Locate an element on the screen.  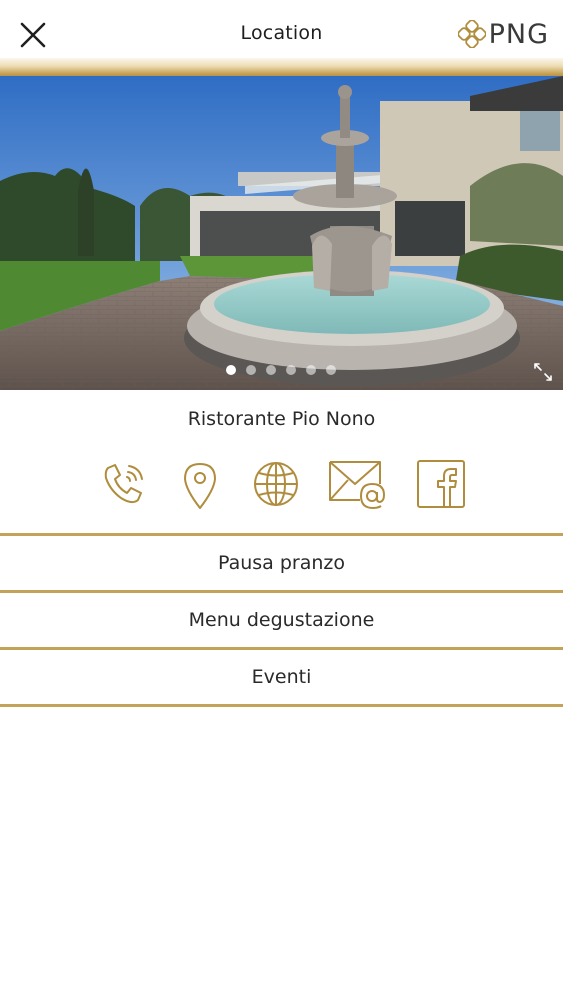
facebook-button is located at coordinates (440, 484).